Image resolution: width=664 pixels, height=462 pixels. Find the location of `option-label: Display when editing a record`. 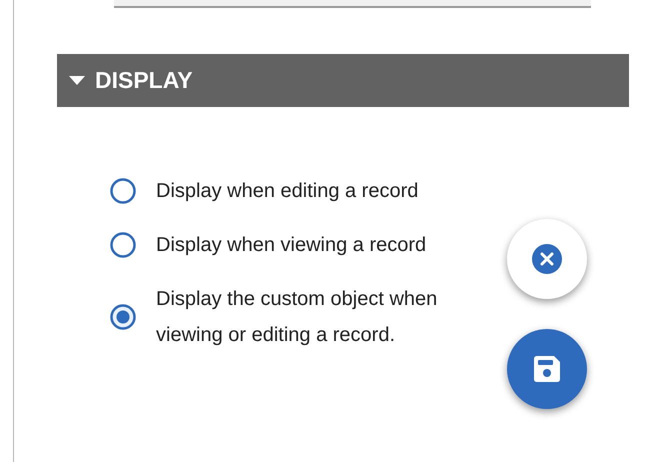

option-label: Display when editing a record is located at coordinates (288, 191).